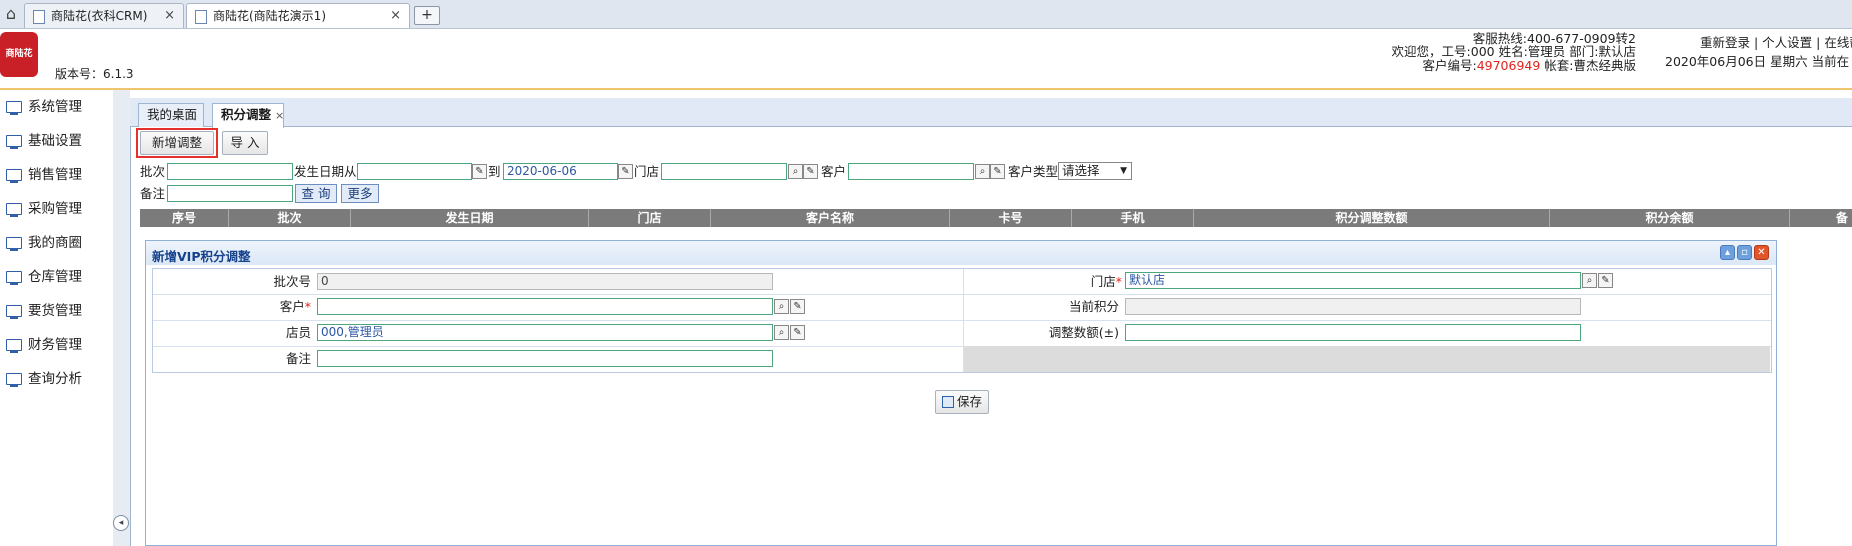 The height and width of the screenshot is (546, 1852). Describe the element at coordinates (1123, 171) in the screenshot. I see `dropdown-arrow-icon: ▼` at that location.